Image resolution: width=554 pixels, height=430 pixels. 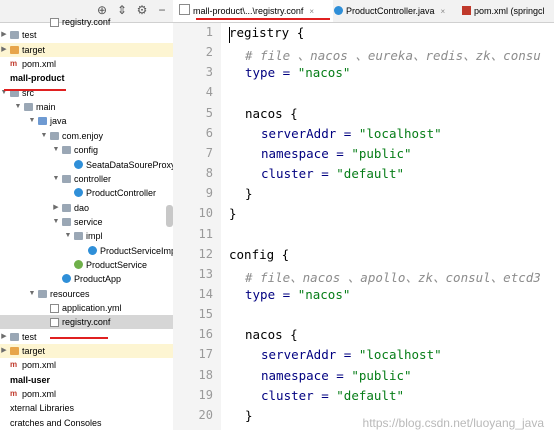 I want to click on maven-file-icon: m, so click(x=14, y=365).